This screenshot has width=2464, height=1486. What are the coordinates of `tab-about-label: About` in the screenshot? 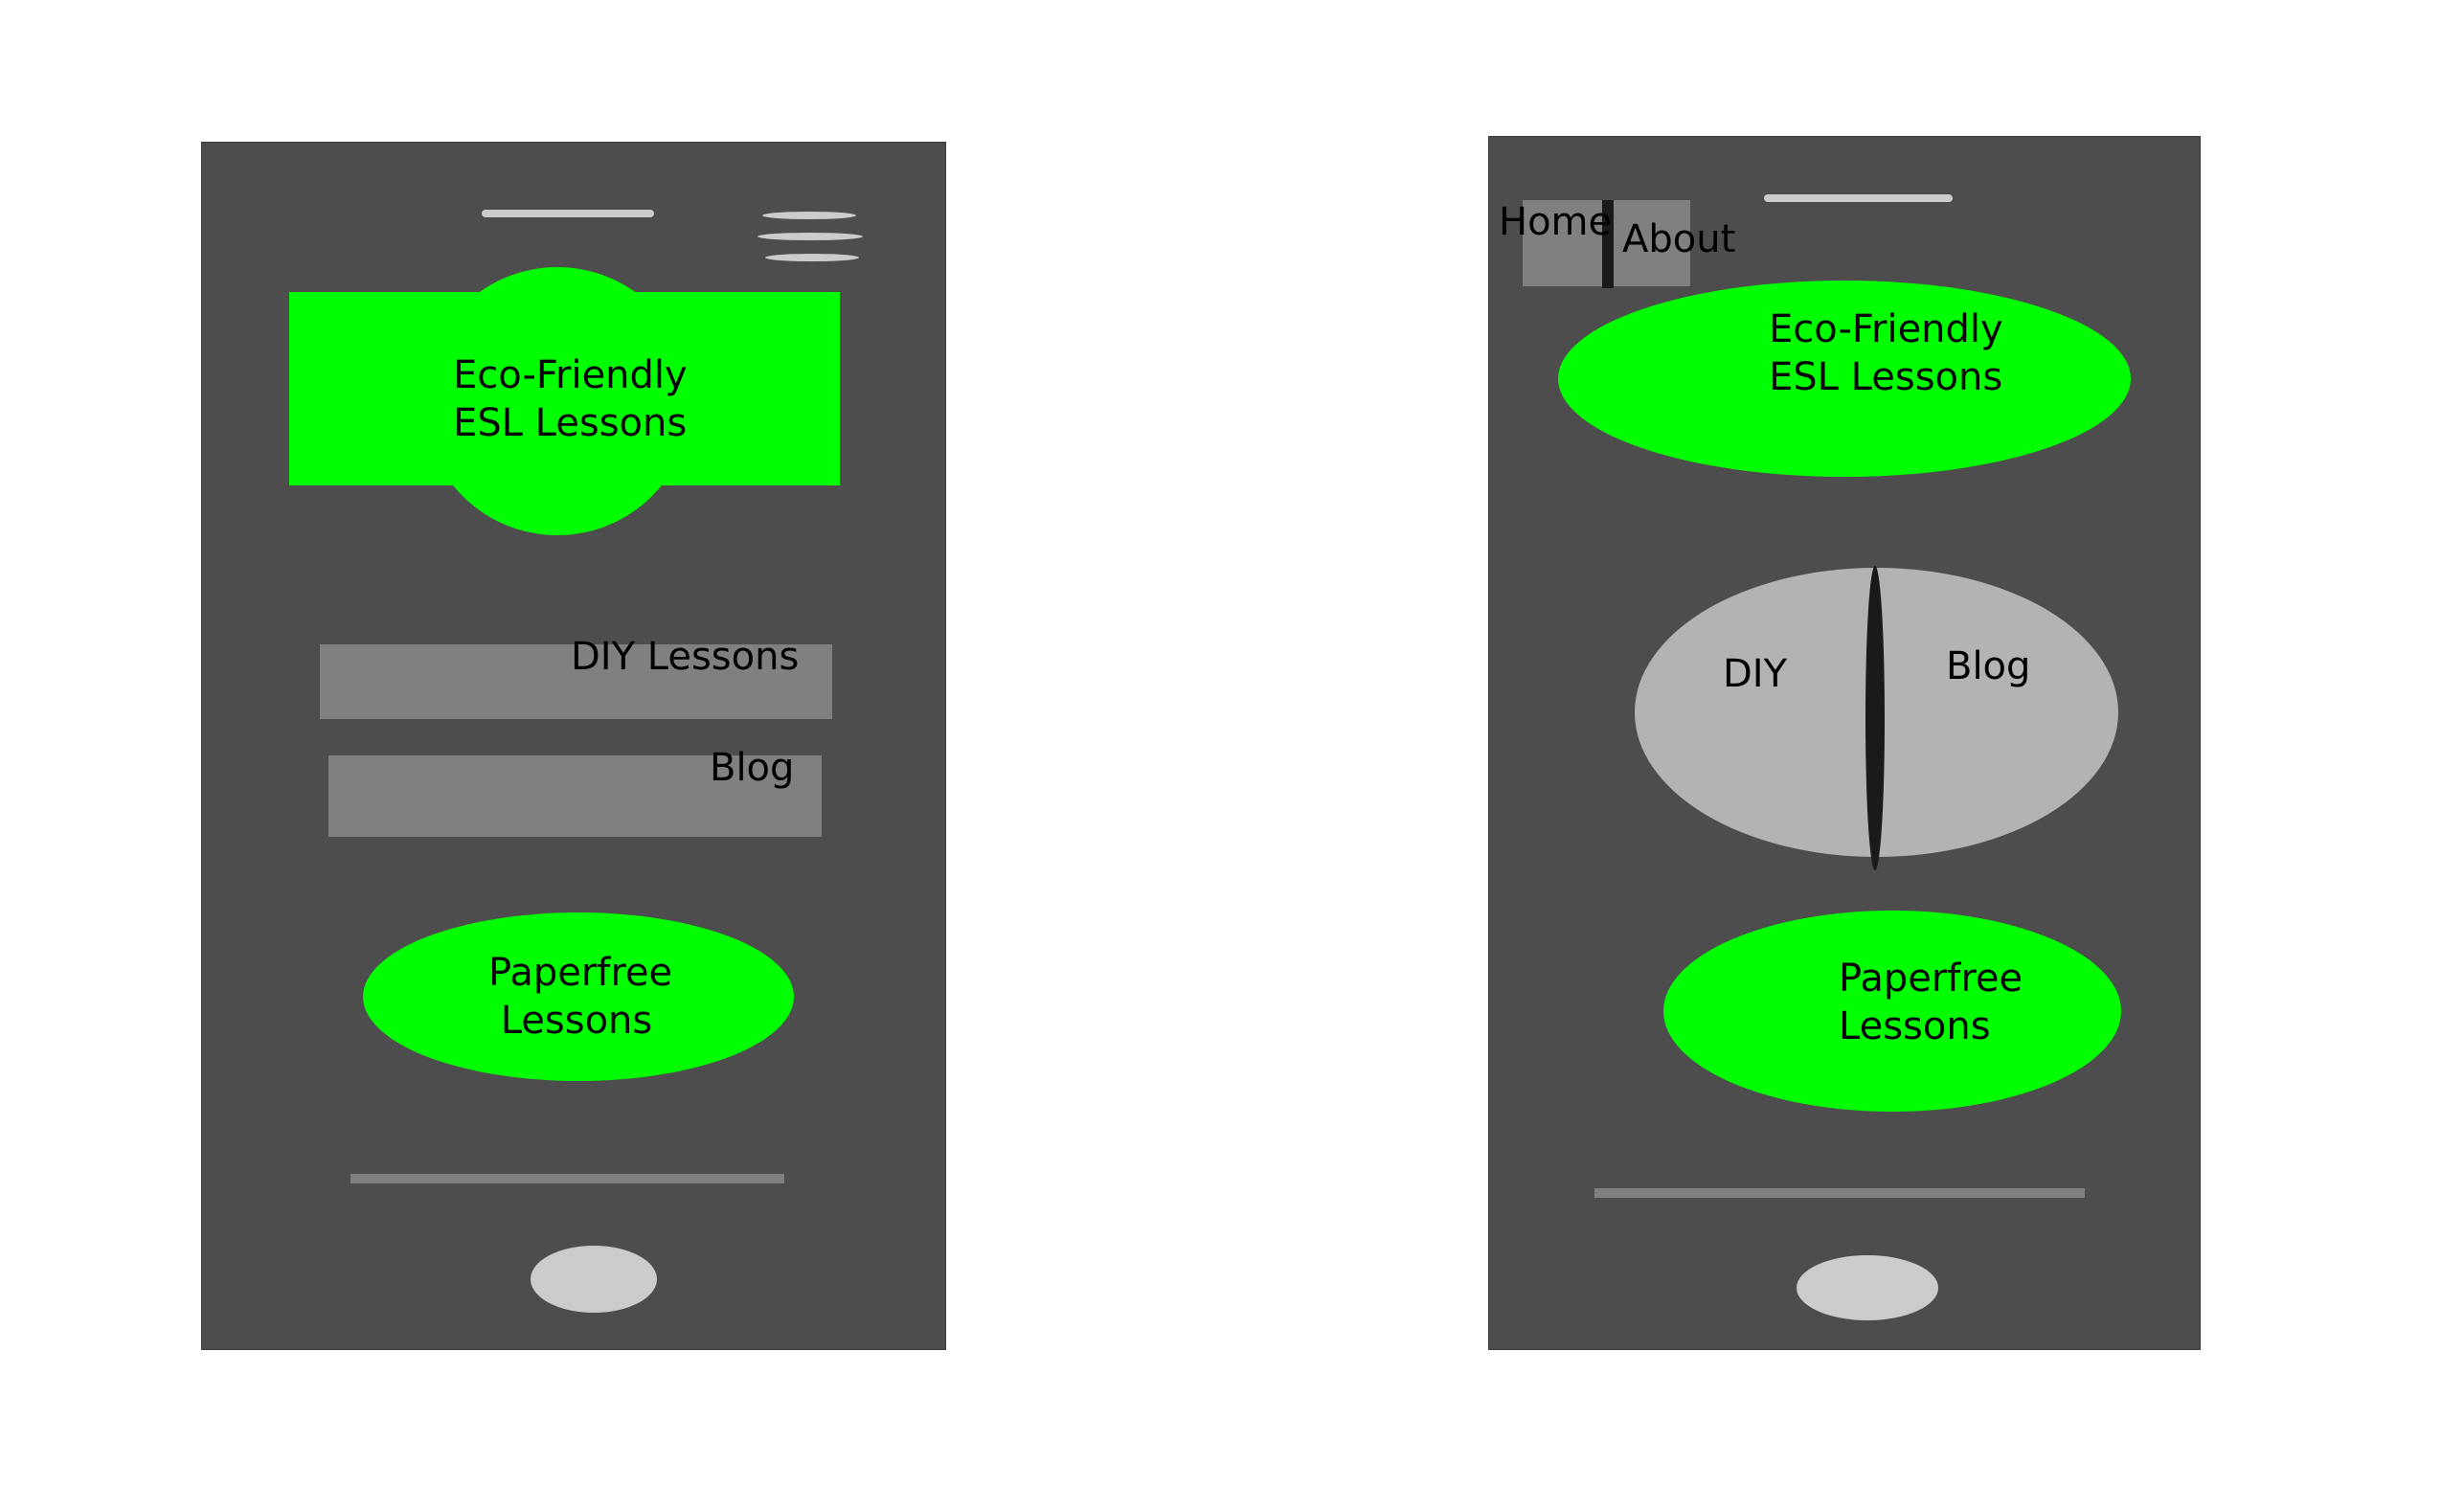 It's located at (1679, 239).